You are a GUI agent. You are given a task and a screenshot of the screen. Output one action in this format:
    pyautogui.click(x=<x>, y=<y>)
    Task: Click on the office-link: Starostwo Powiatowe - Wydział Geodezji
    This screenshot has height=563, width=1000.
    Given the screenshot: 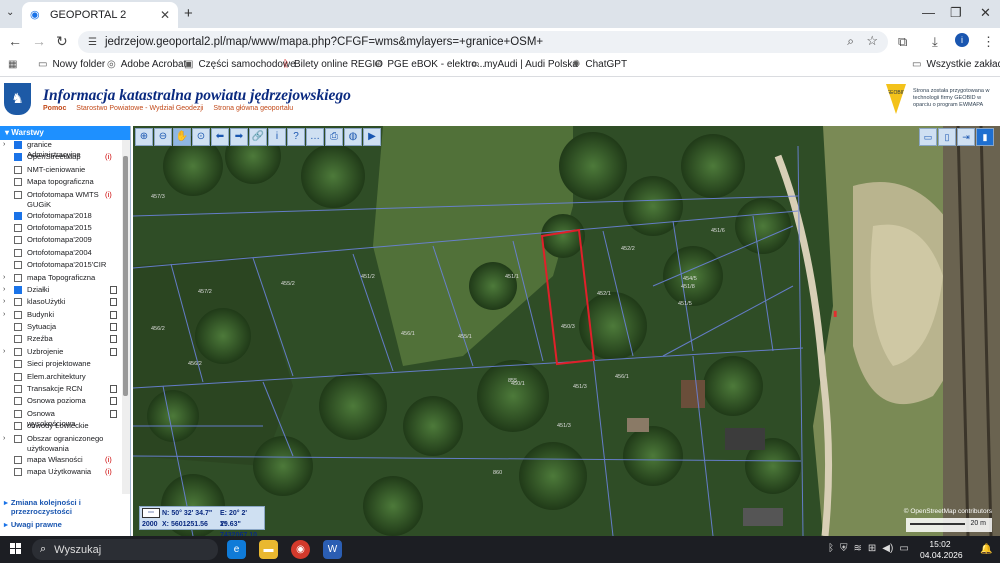 What is the action you would take?
    pyautogui.click(x=139, y=108)
    